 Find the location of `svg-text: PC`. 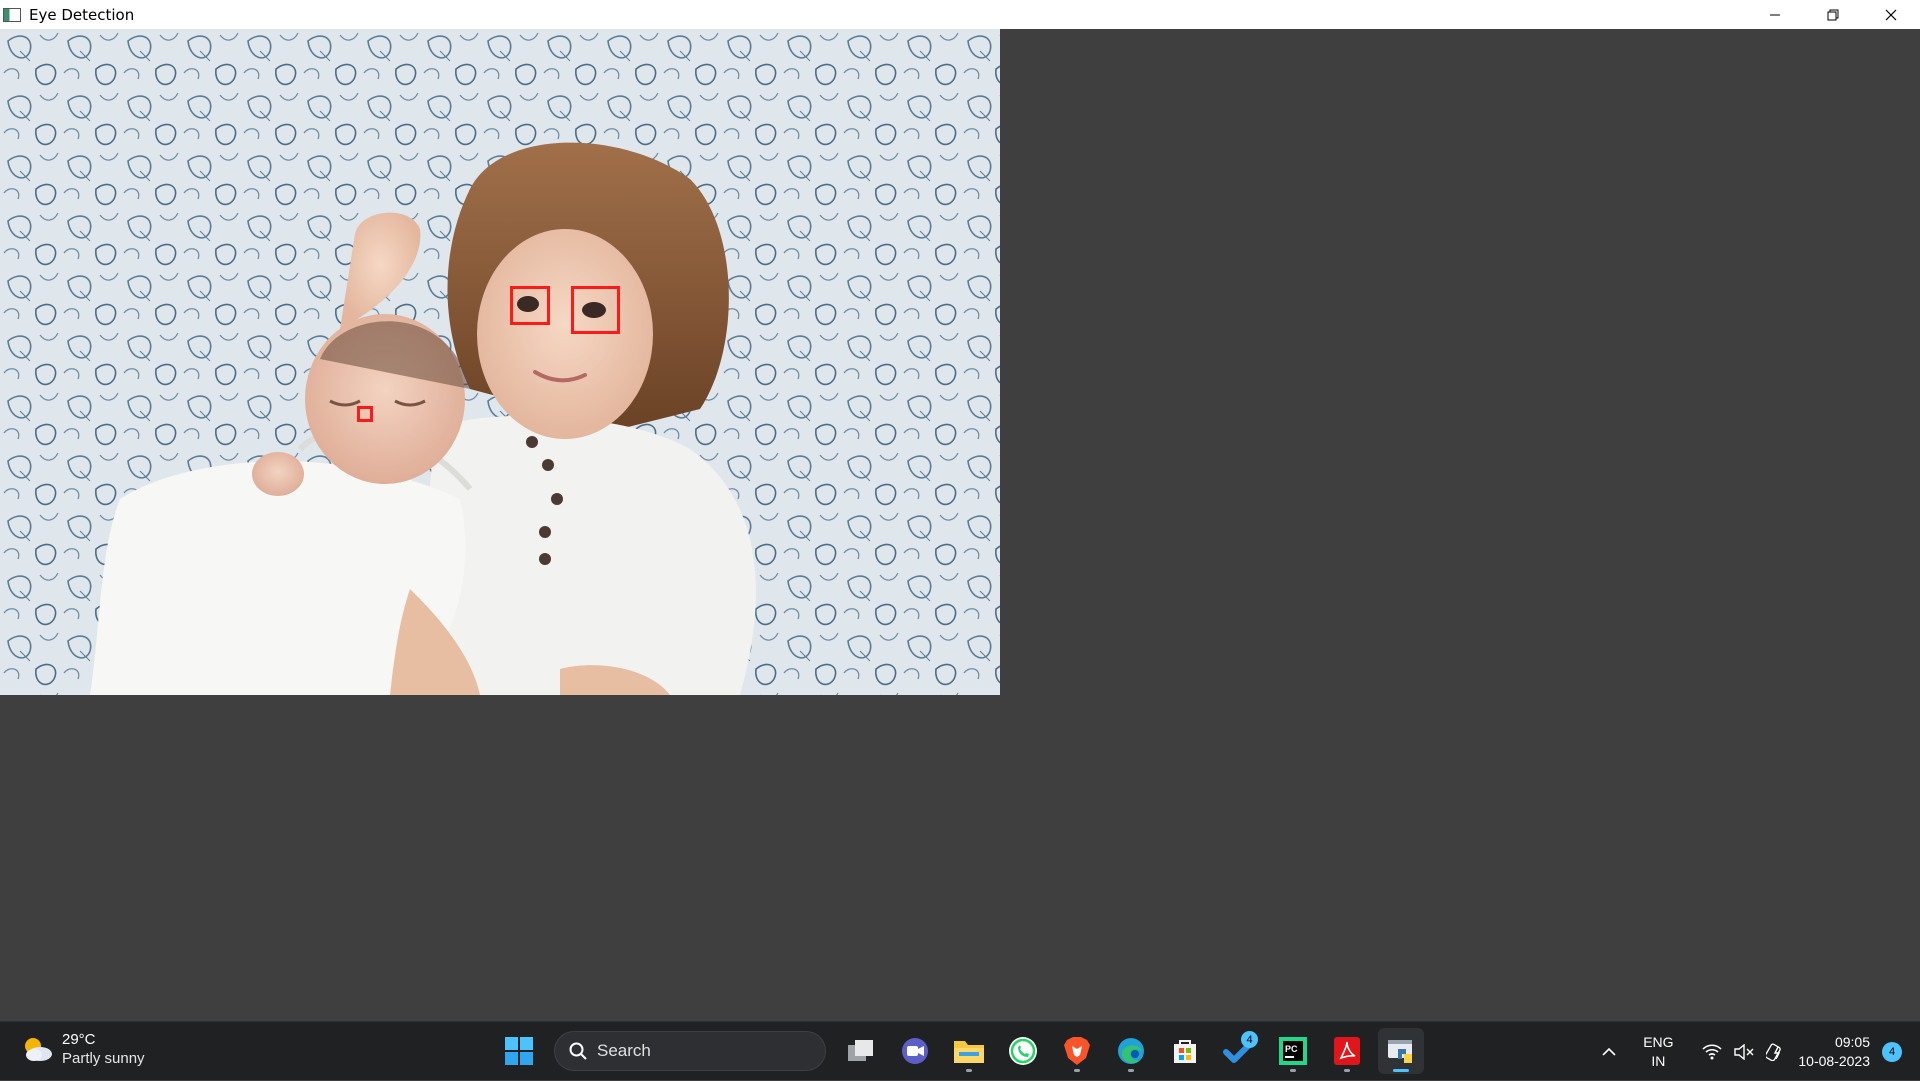

svg-text: PC is located at coordinates (1291, 1049).